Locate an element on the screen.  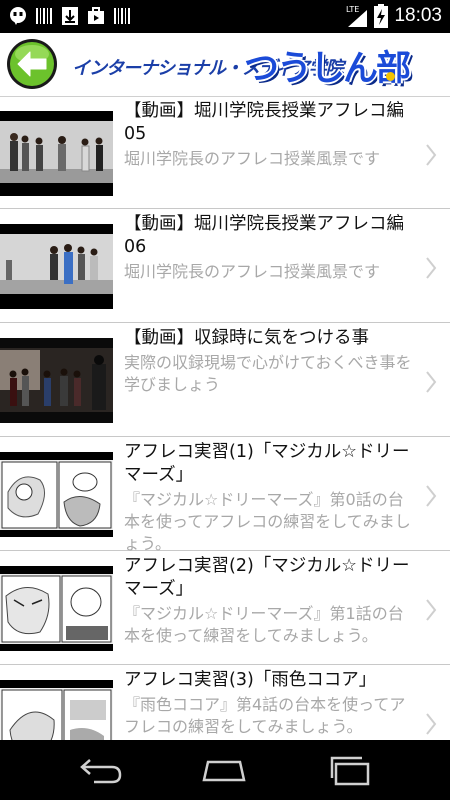
item-title: アフレコ実習(2)「マジカル☆ドリーマーズ」 is located at coordinates (267, 577).